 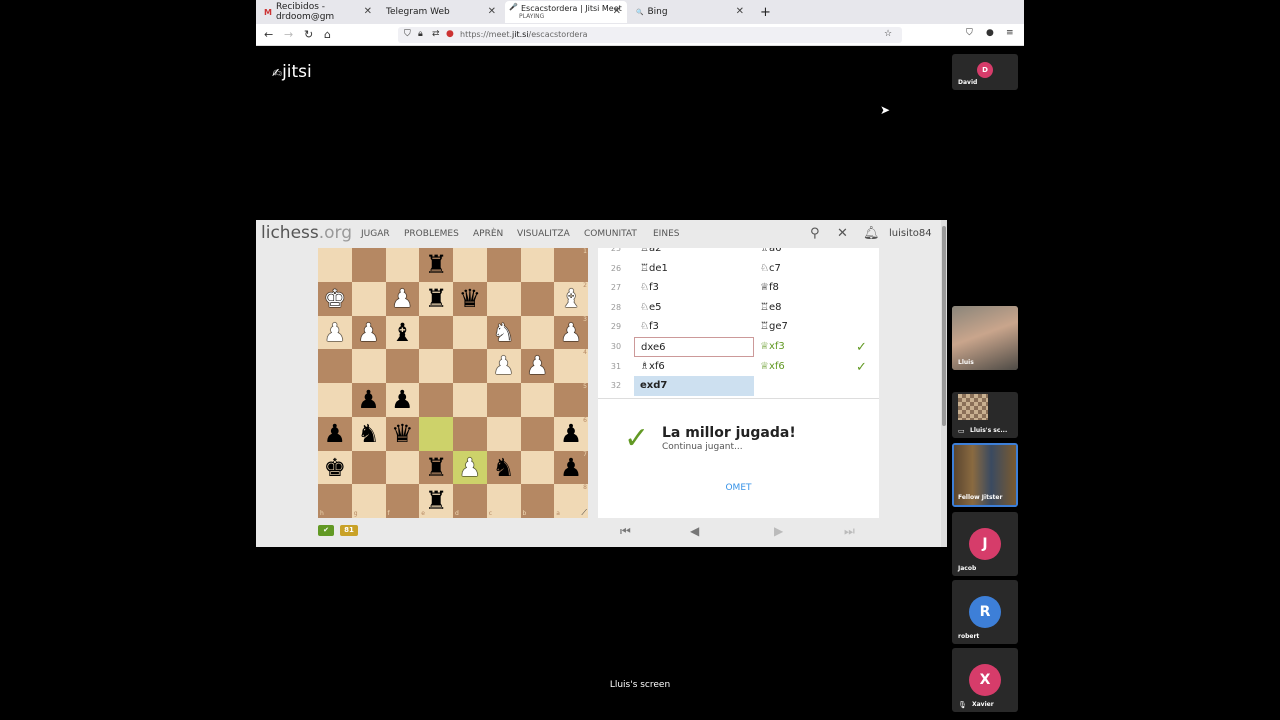 What do you see at coordinates (990, 33) in the screenshot?
I see `account-icon: ●` at bounding box center [990, 33].